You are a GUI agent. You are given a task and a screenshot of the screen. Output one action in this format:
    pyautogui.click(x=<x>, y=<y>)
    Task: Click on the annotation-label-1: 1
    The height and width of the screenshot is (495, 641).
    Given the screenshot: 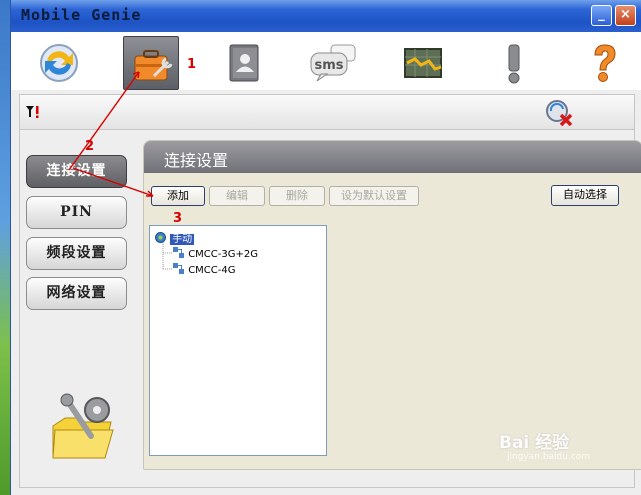 What is the action you would take?
    pyautogui.click(x=192, y=64)
    